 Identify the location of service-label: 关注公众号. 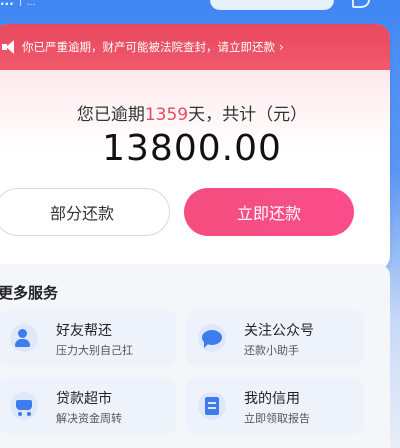
(279, 331).